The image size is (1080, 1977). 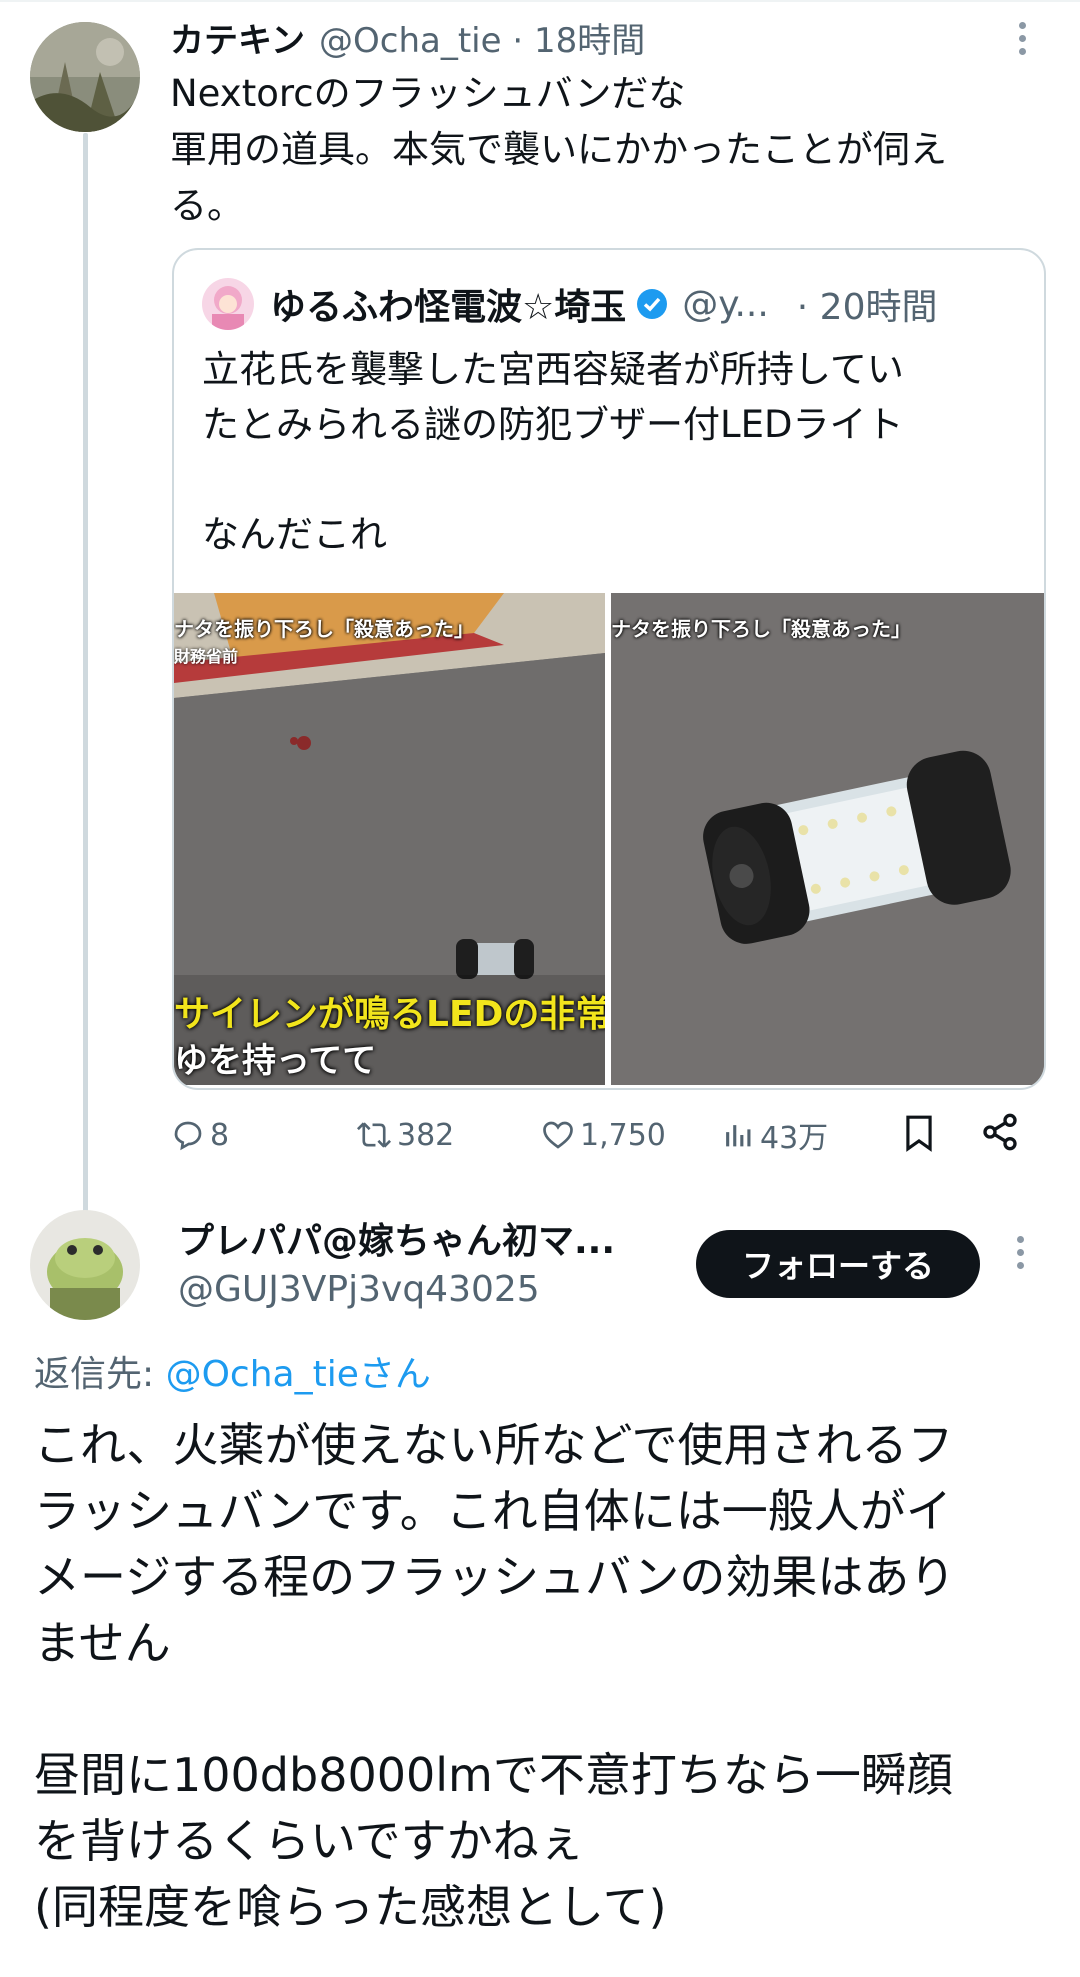 I want to click on tweet1-text-line: 軍用の道具。本気で襲いにかかったことが伺え, so click(x=558, y=149).